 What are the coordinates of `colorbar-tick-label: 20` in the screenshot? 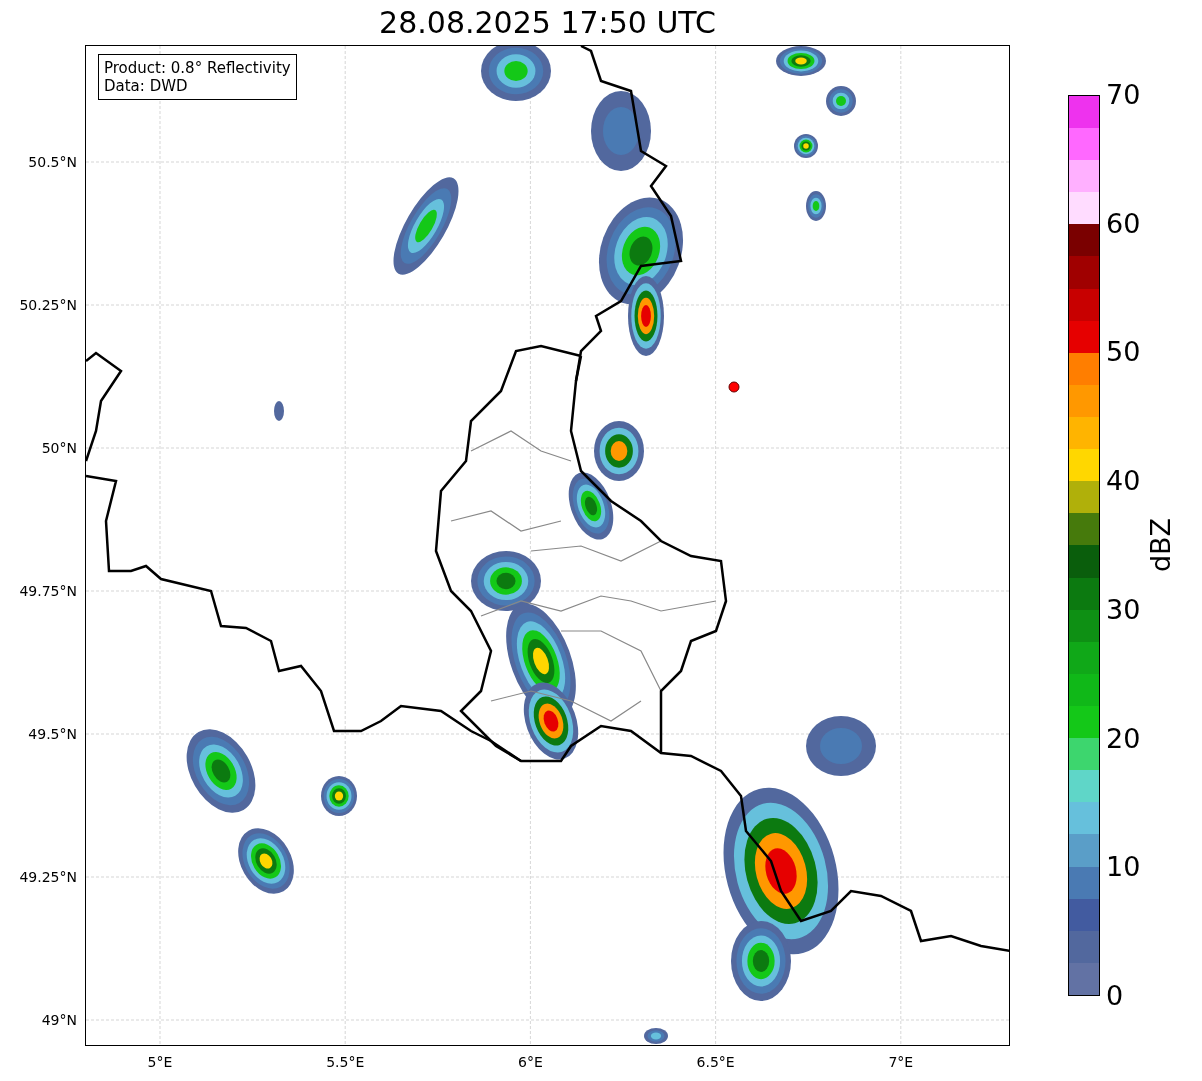 It's located at (1123, 738).